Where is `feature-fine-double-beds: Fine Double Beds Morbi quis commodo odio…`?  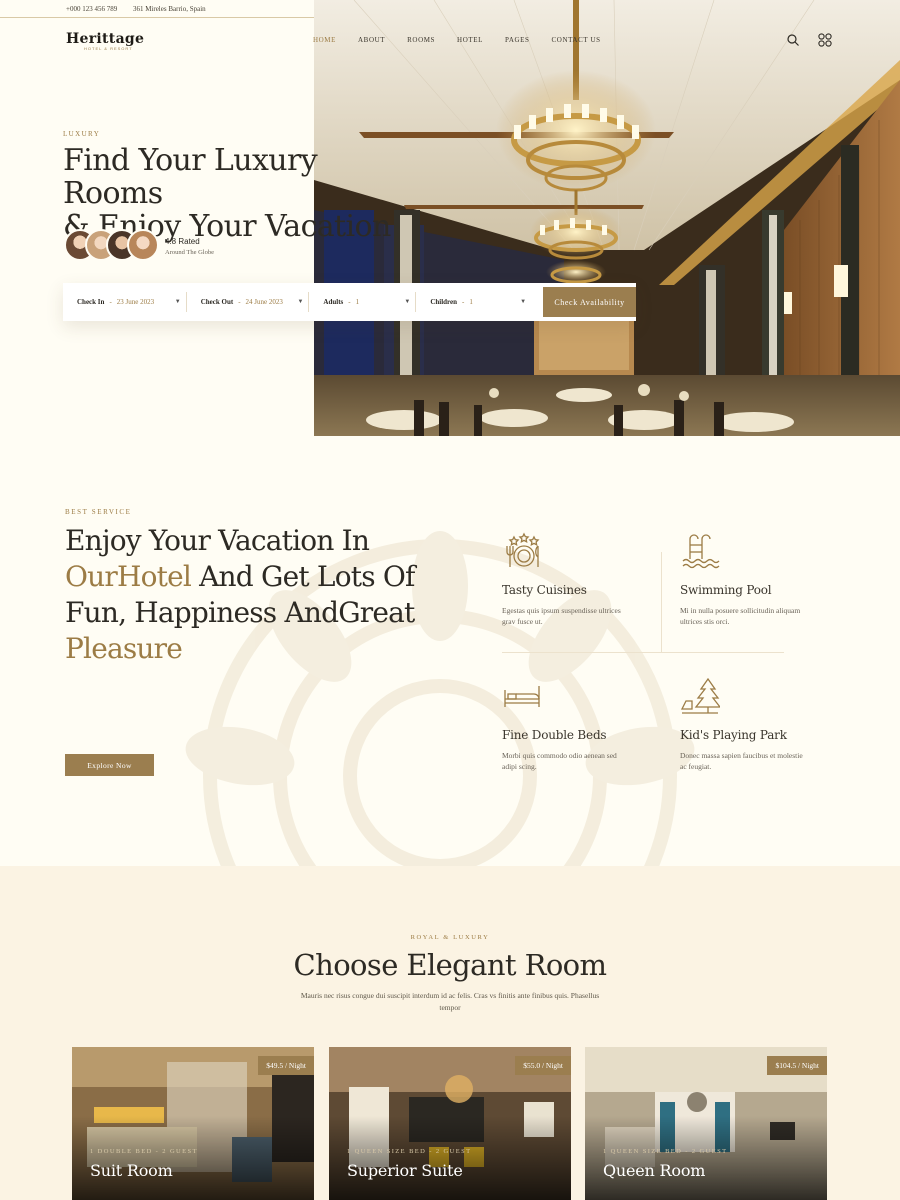
feature-fine-double-beds: Fine Double Beds Morbi quis commodo odio… is located at coordinates (582, 724).